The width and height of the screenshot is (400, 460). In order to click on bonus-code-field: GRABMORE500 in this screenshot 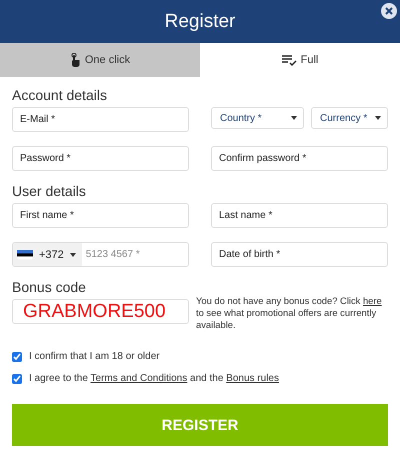, I will do `click(100, 311)`.